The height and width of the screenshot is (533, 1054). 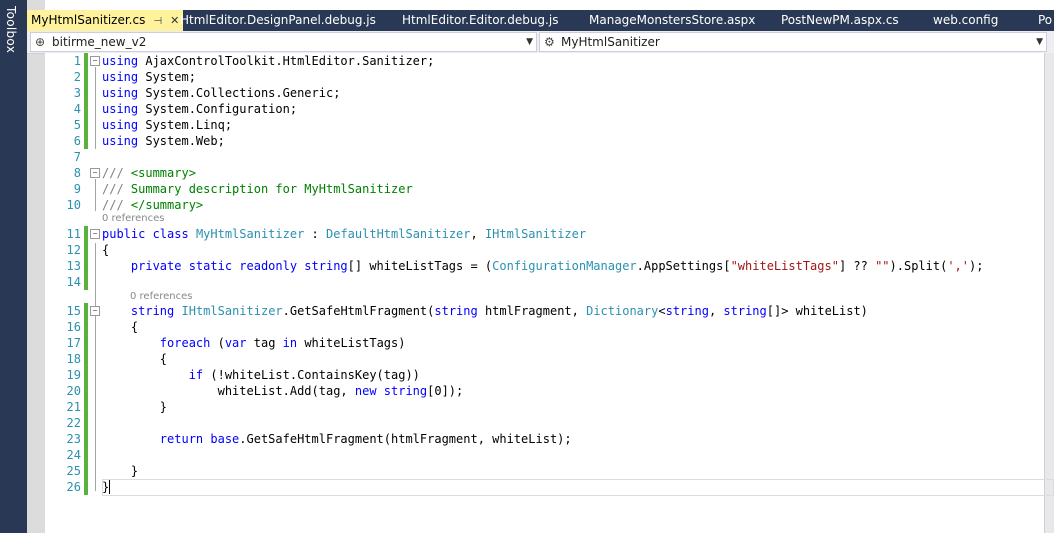 I want to click on tab-webconfig: web.config, so click(x=965, y=20).